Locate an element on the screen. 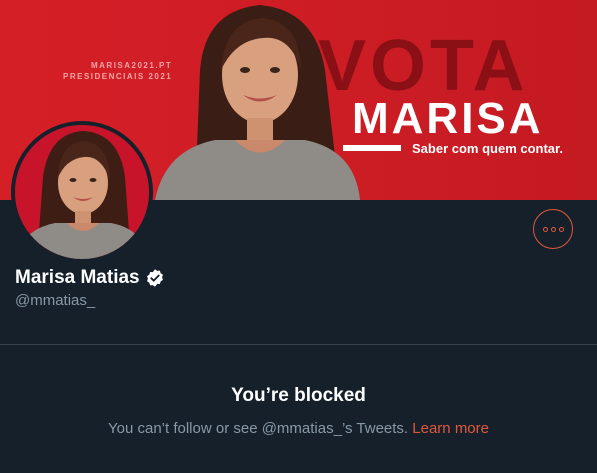 The height and width of the screenshot is (473, 597). banner-divider-bar is located at coordinates (372, 148).